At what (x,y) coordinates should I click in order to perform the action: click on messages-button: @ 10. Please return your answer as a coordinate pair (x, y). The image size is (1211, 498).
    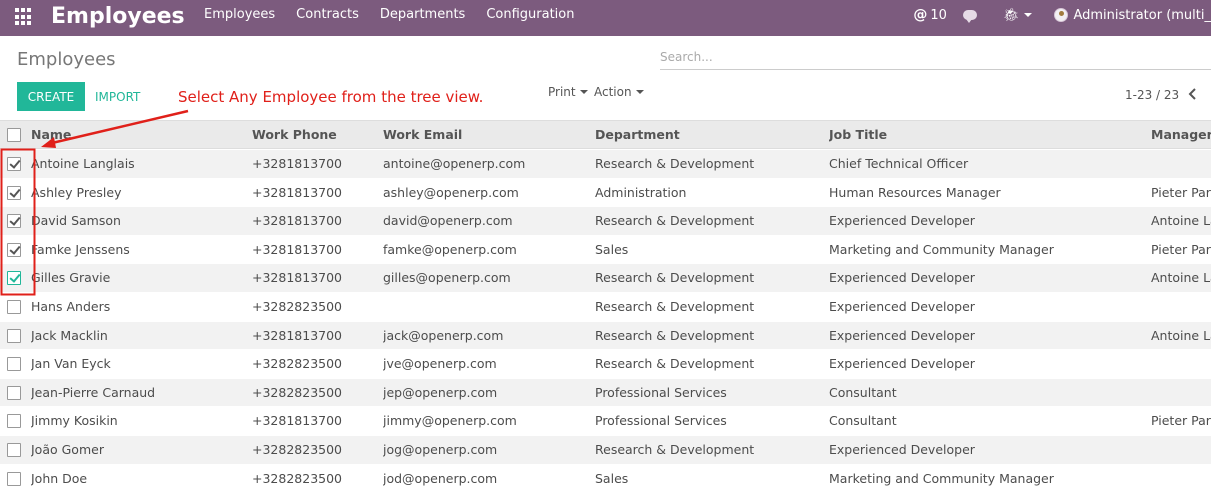
    Looking at the image, I should click on (930, 15).